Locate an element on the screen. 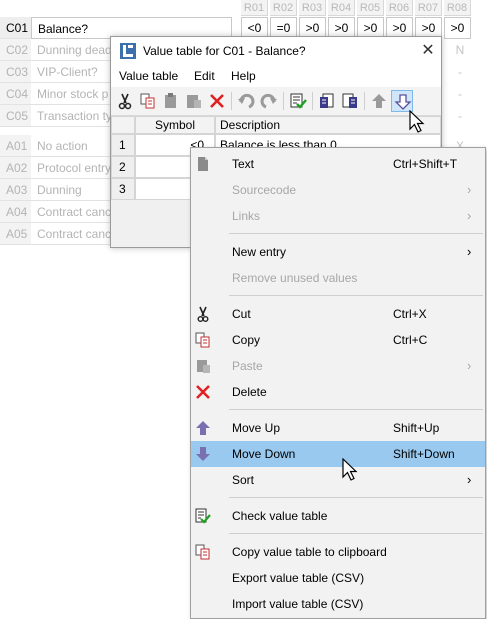 Image resolution: width=487 pixels, height=619 pixels. menu-item-label: New entry is located at coordinates (259, 252).